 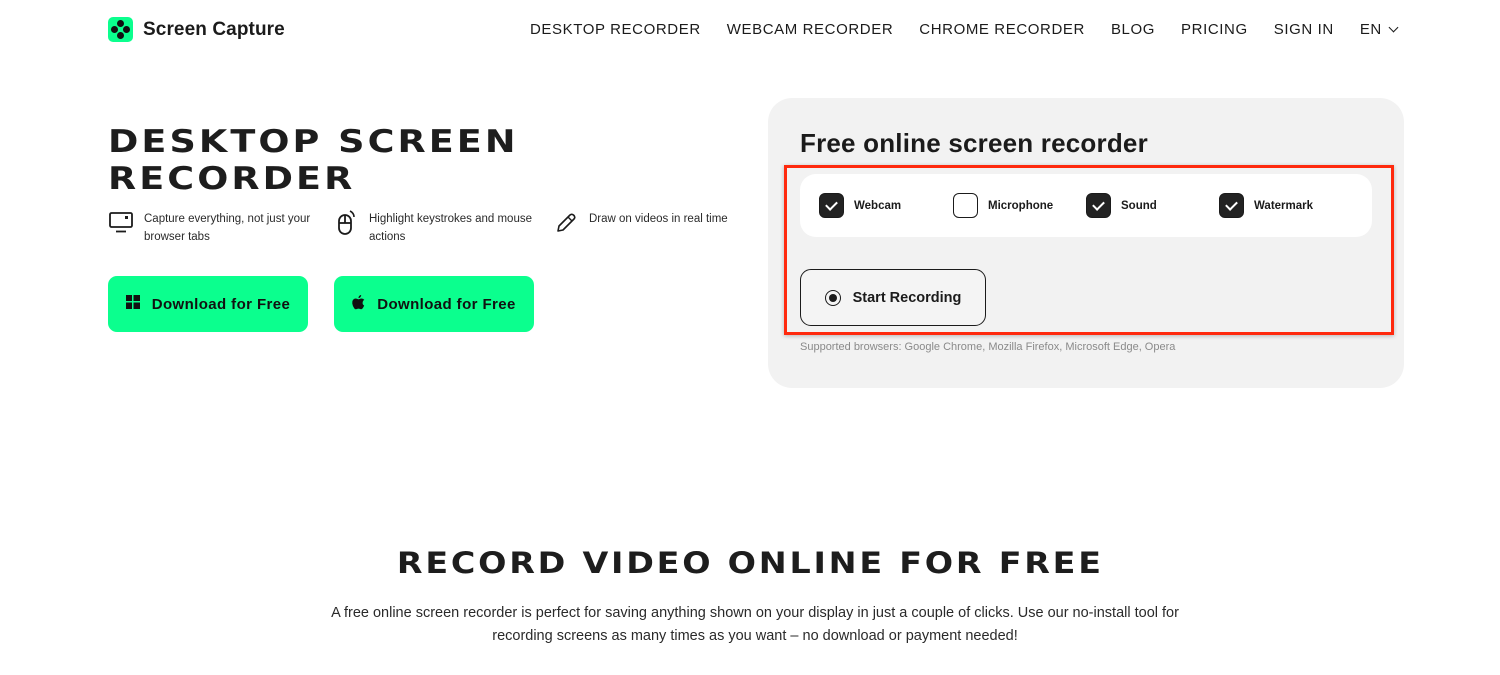 I want to click on hero-title-line1: DESKTOP SCREEN, so click(x=313, y=142).